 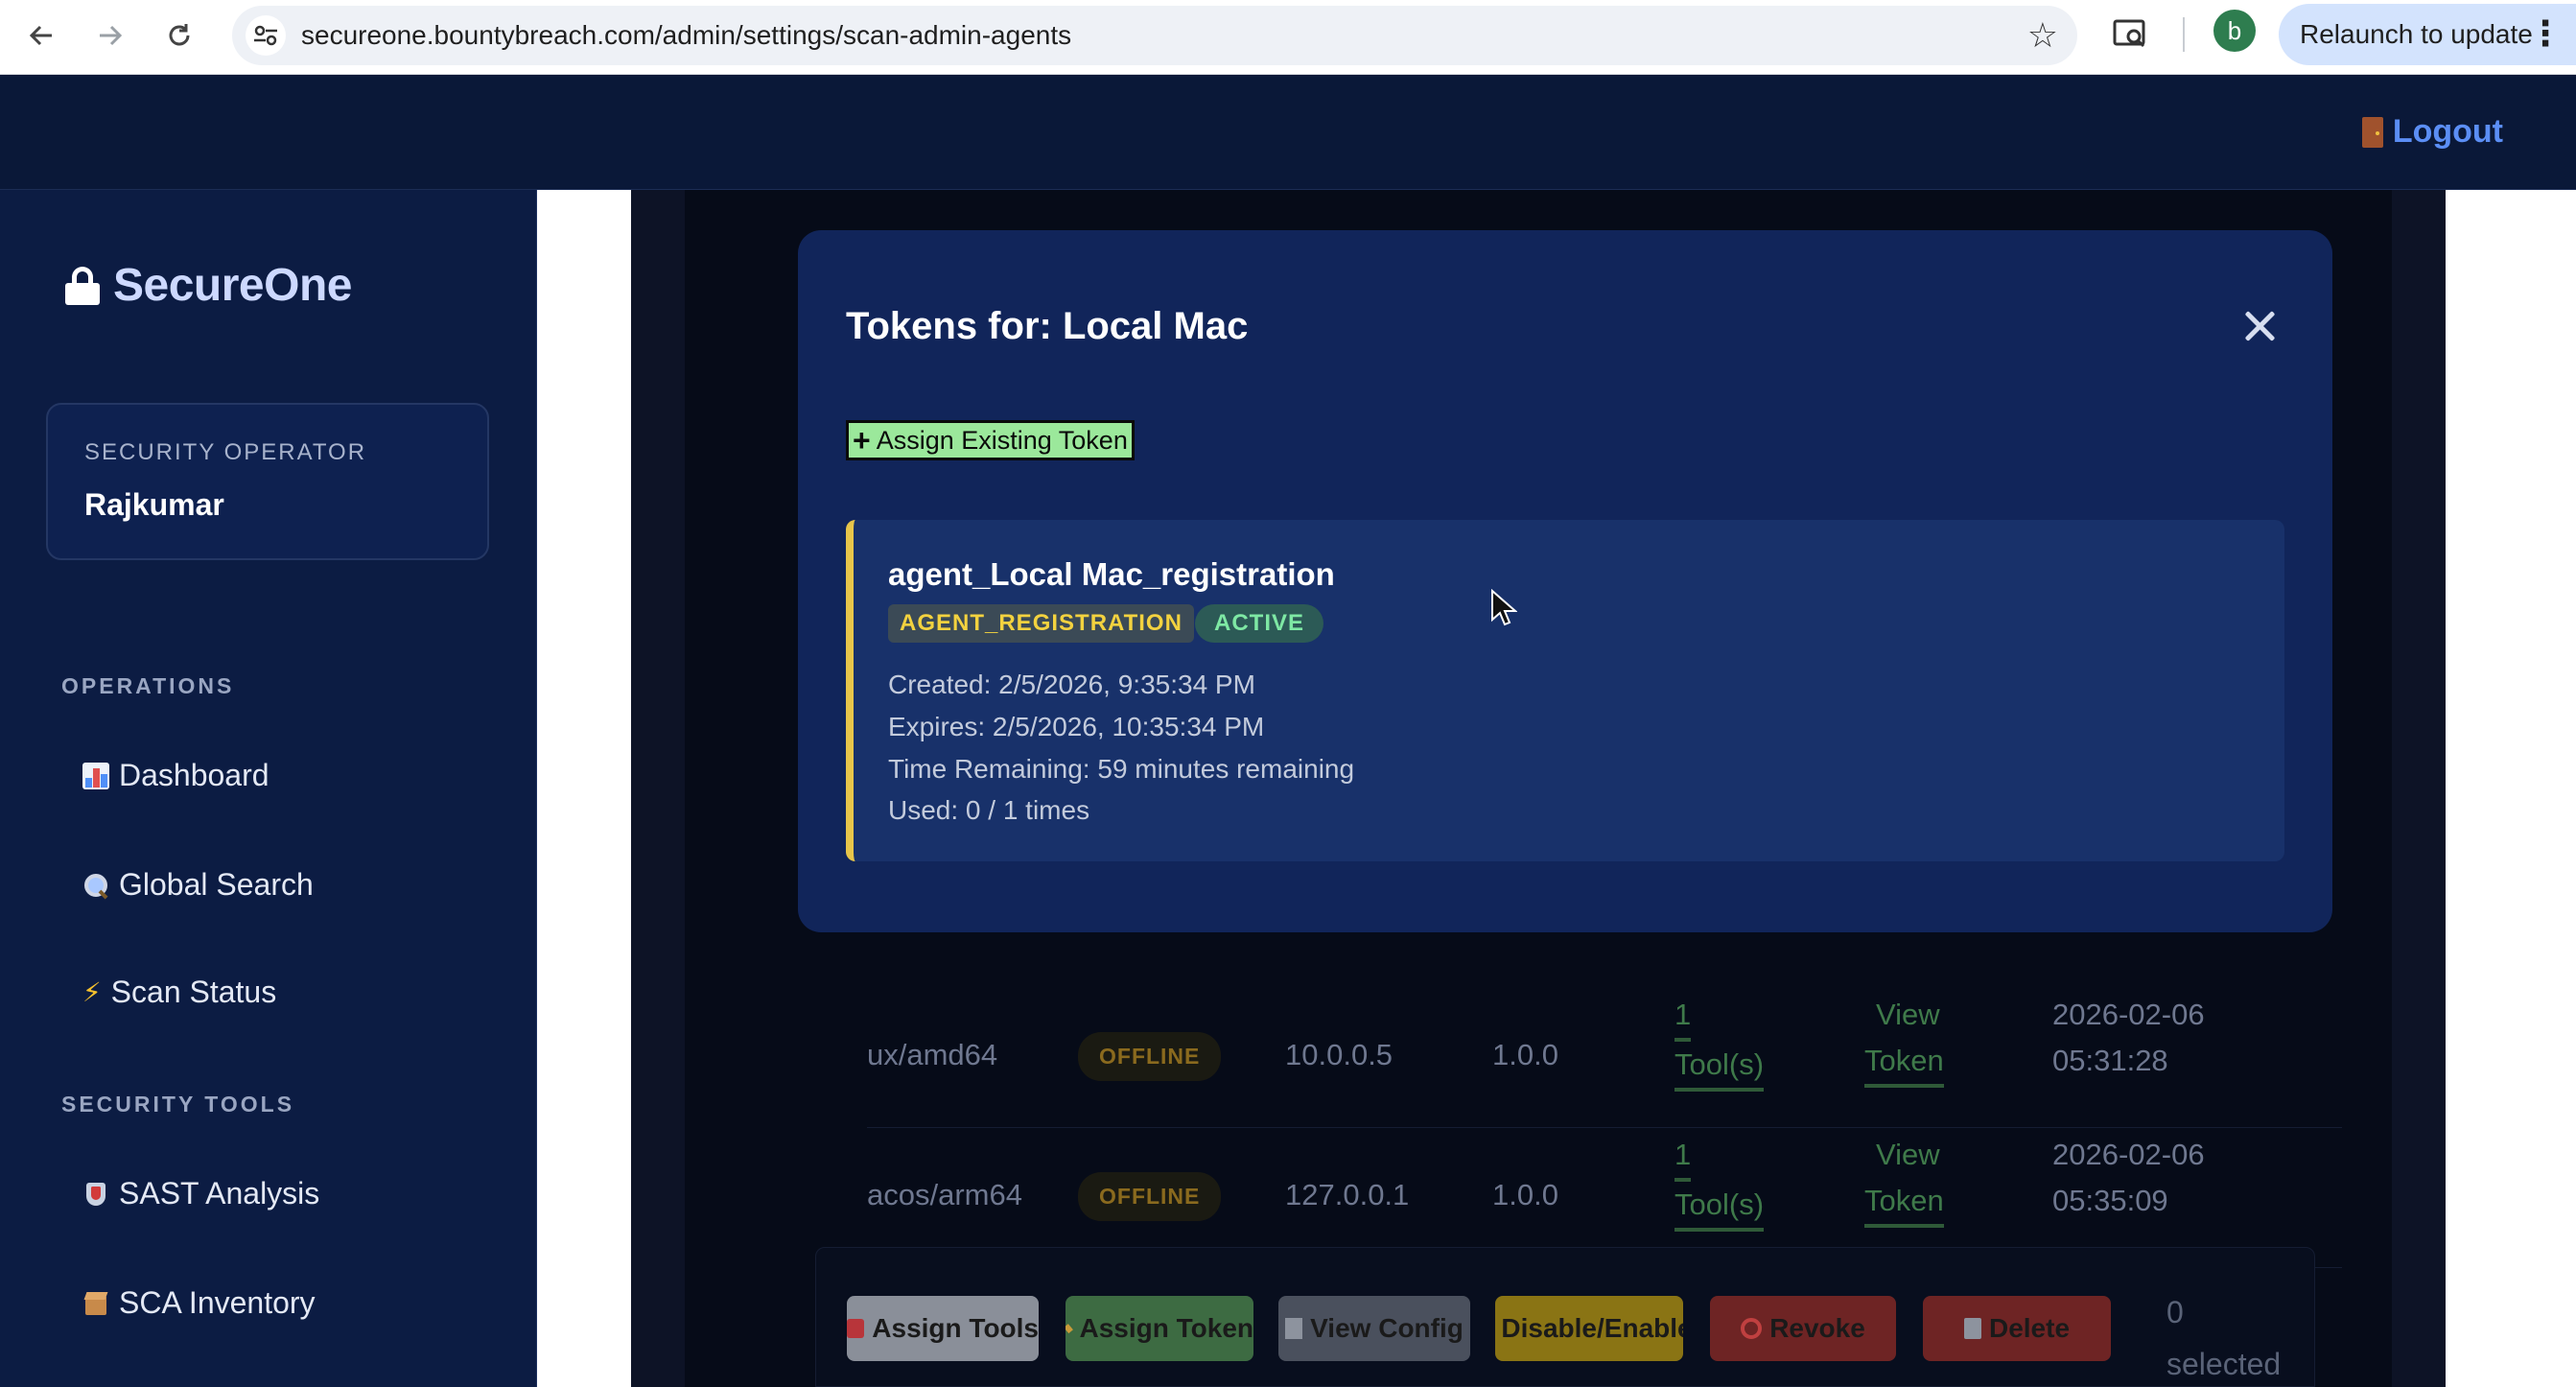 I want to click on logout-link: Logout, so click(x=2432, y=132).